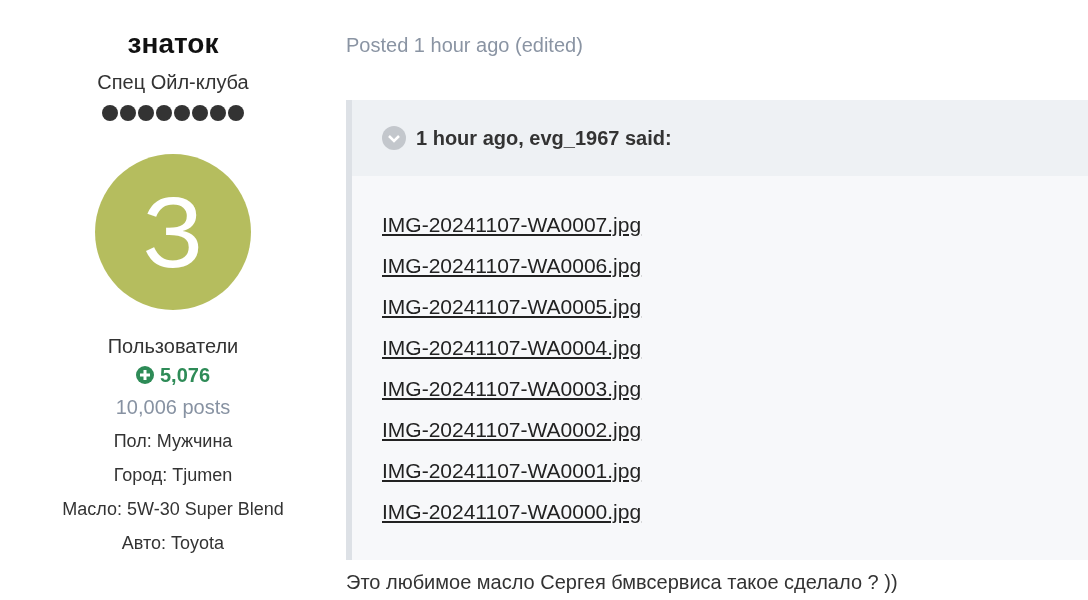  Describe the element at coordinates (173, 113) in the screenshot. I see `rank-dots-icon` at that location.